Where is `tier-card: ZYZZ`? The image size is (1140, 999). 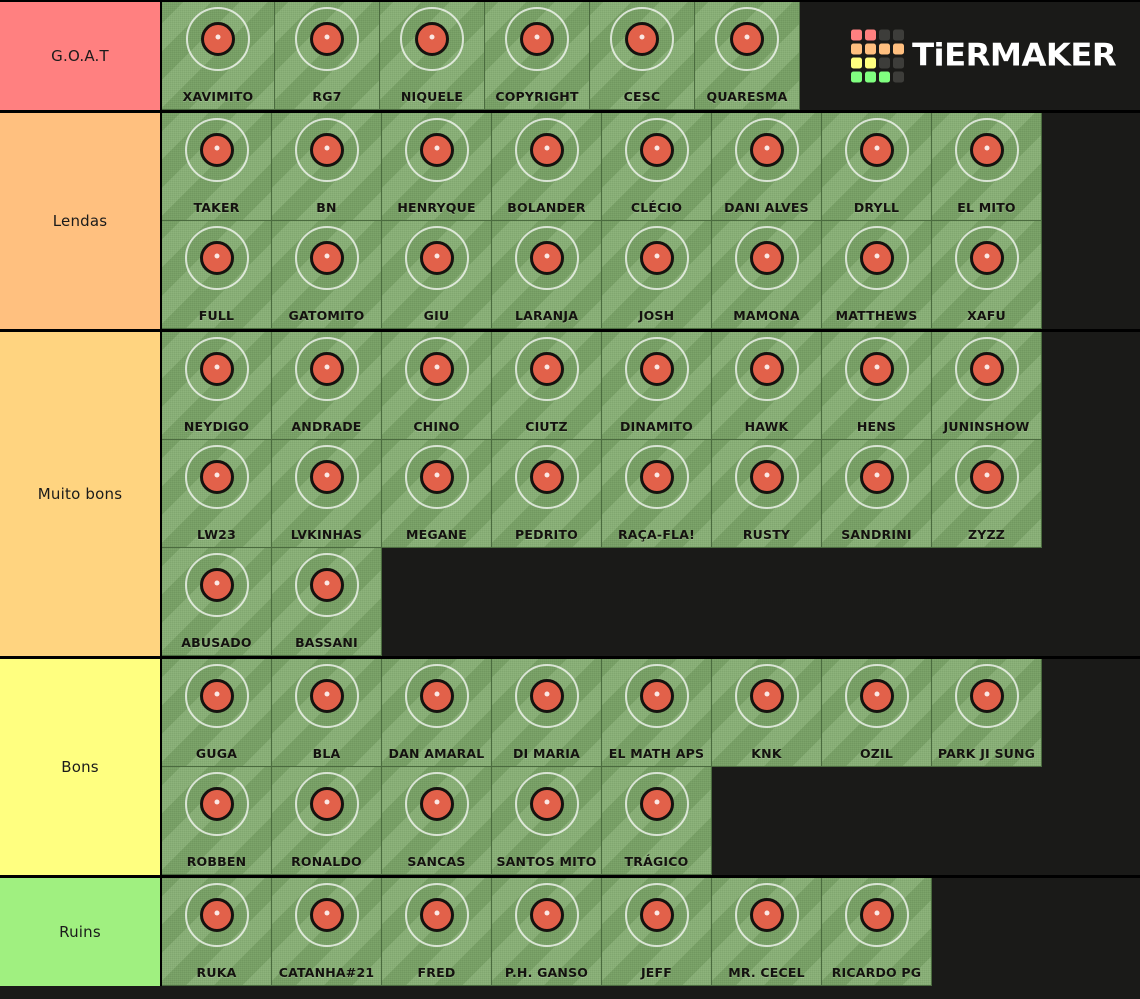 tier-card: ZYZZ is located at coordinates (987, 494).